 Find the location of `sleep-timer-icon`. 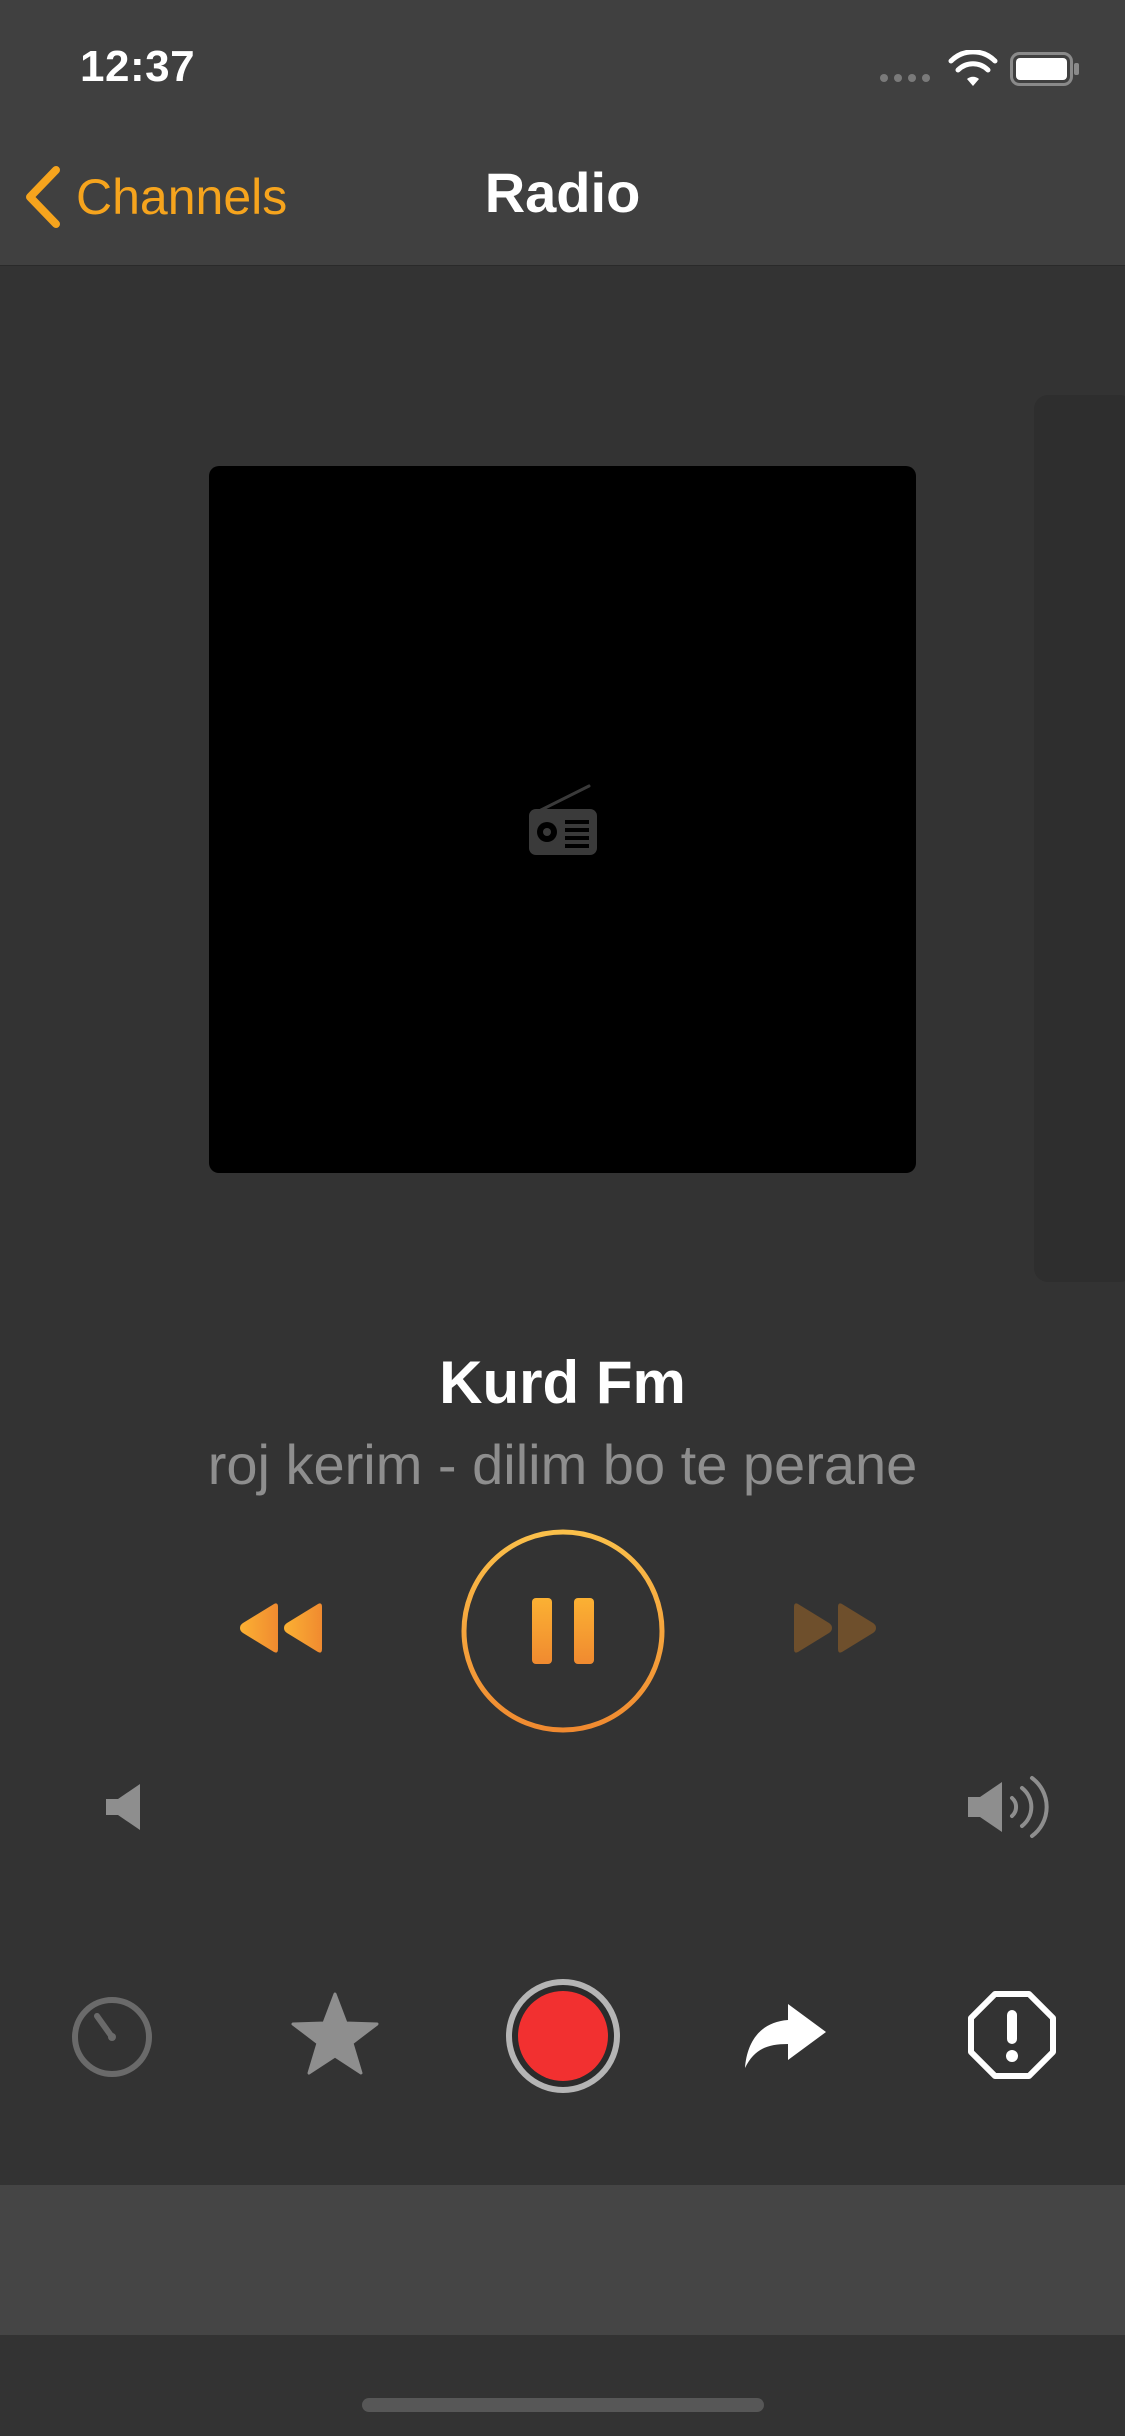

sleep-timer-icon is located at coordinates (112, 2037).